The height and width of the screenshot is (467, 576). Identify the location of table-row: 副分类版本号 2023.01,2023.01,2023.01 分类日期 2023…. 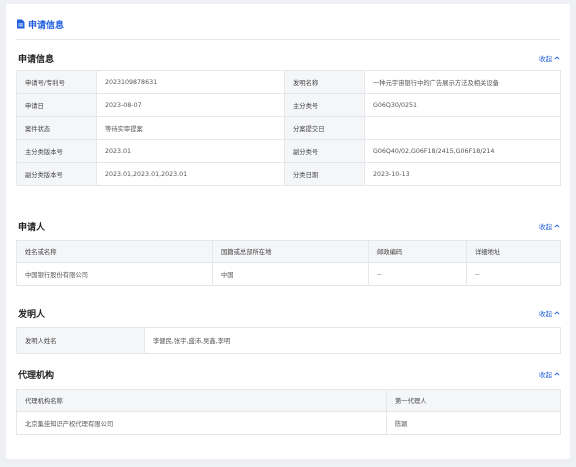
(288, 174).